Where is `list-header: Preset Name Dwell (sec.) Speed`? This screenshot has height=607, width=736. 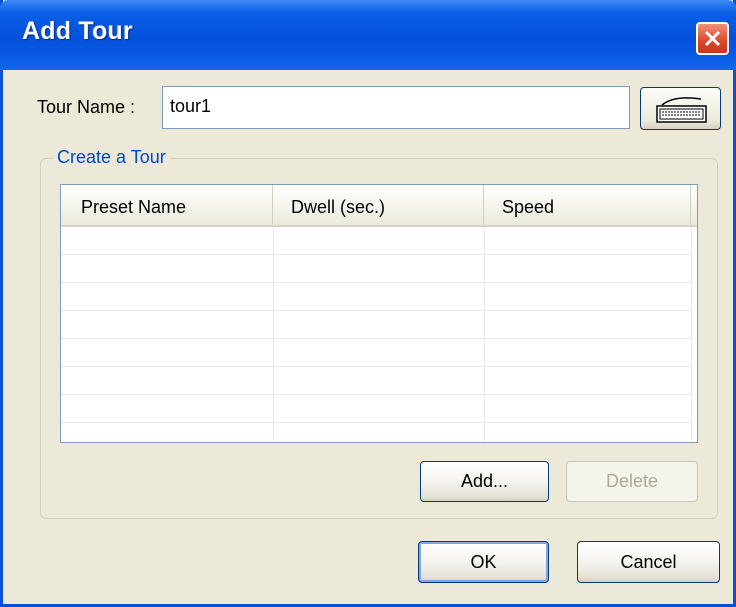 list-header: Preset Name Dwell (sec.) Speed is located at coordinates (379, 206).